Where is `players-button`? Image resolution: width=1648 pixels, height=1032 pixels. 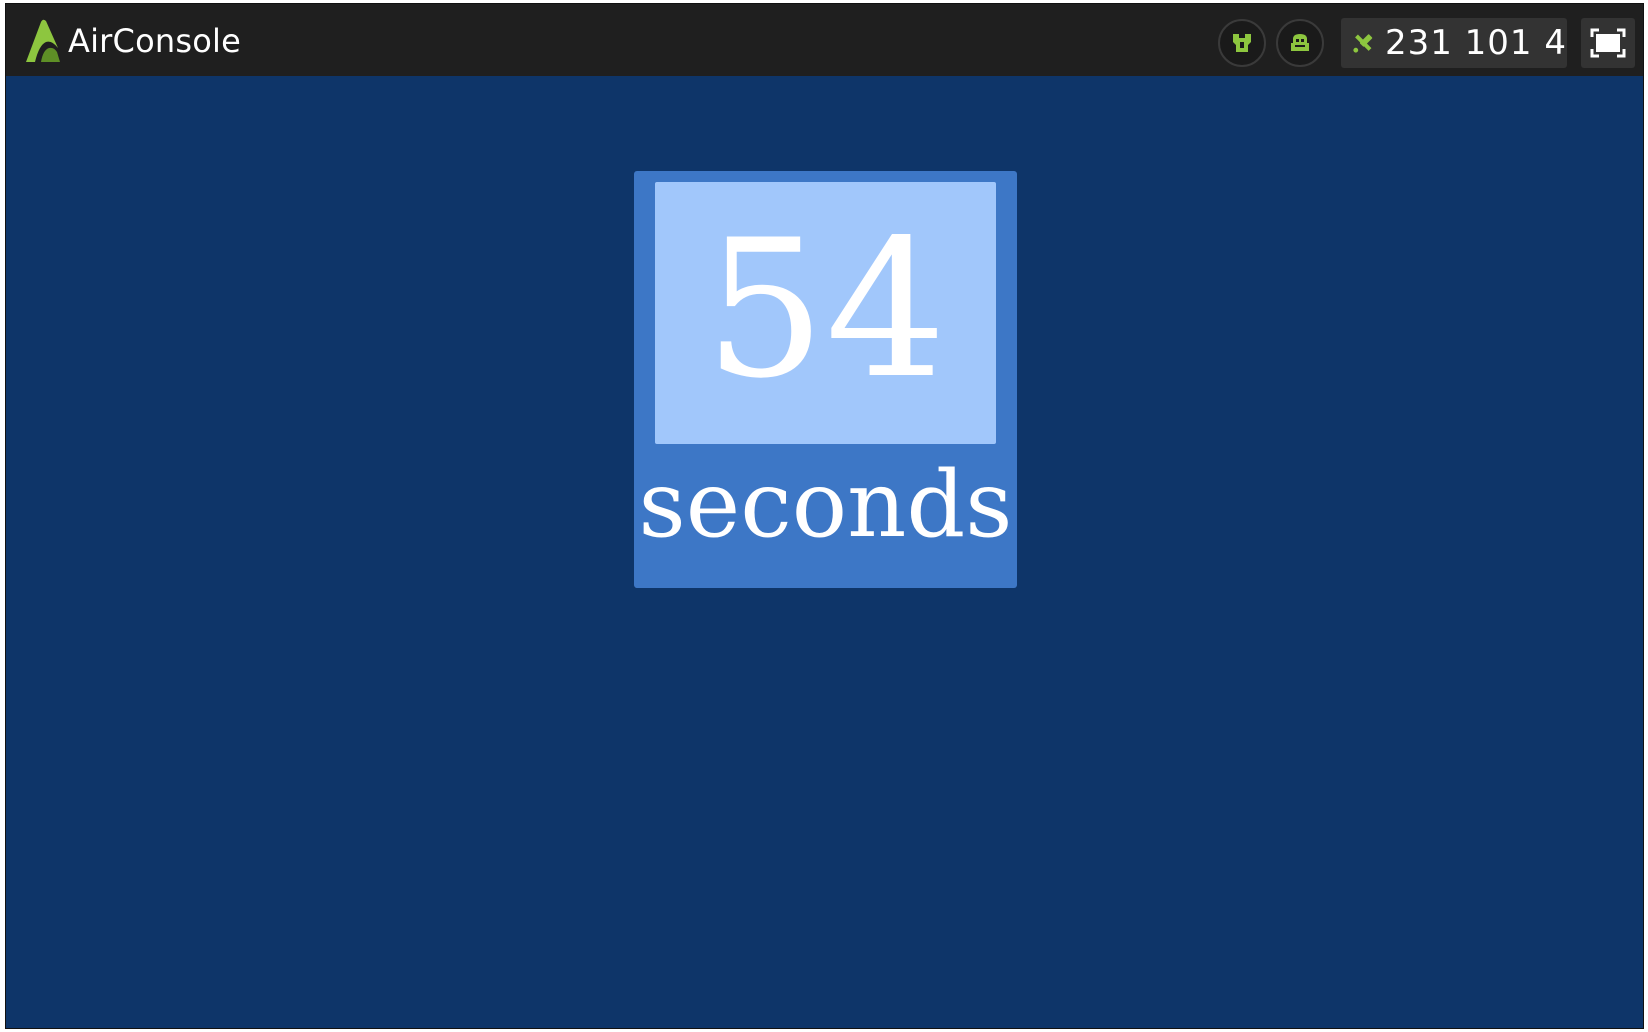 players-button is located at coordinates (1300, 43).